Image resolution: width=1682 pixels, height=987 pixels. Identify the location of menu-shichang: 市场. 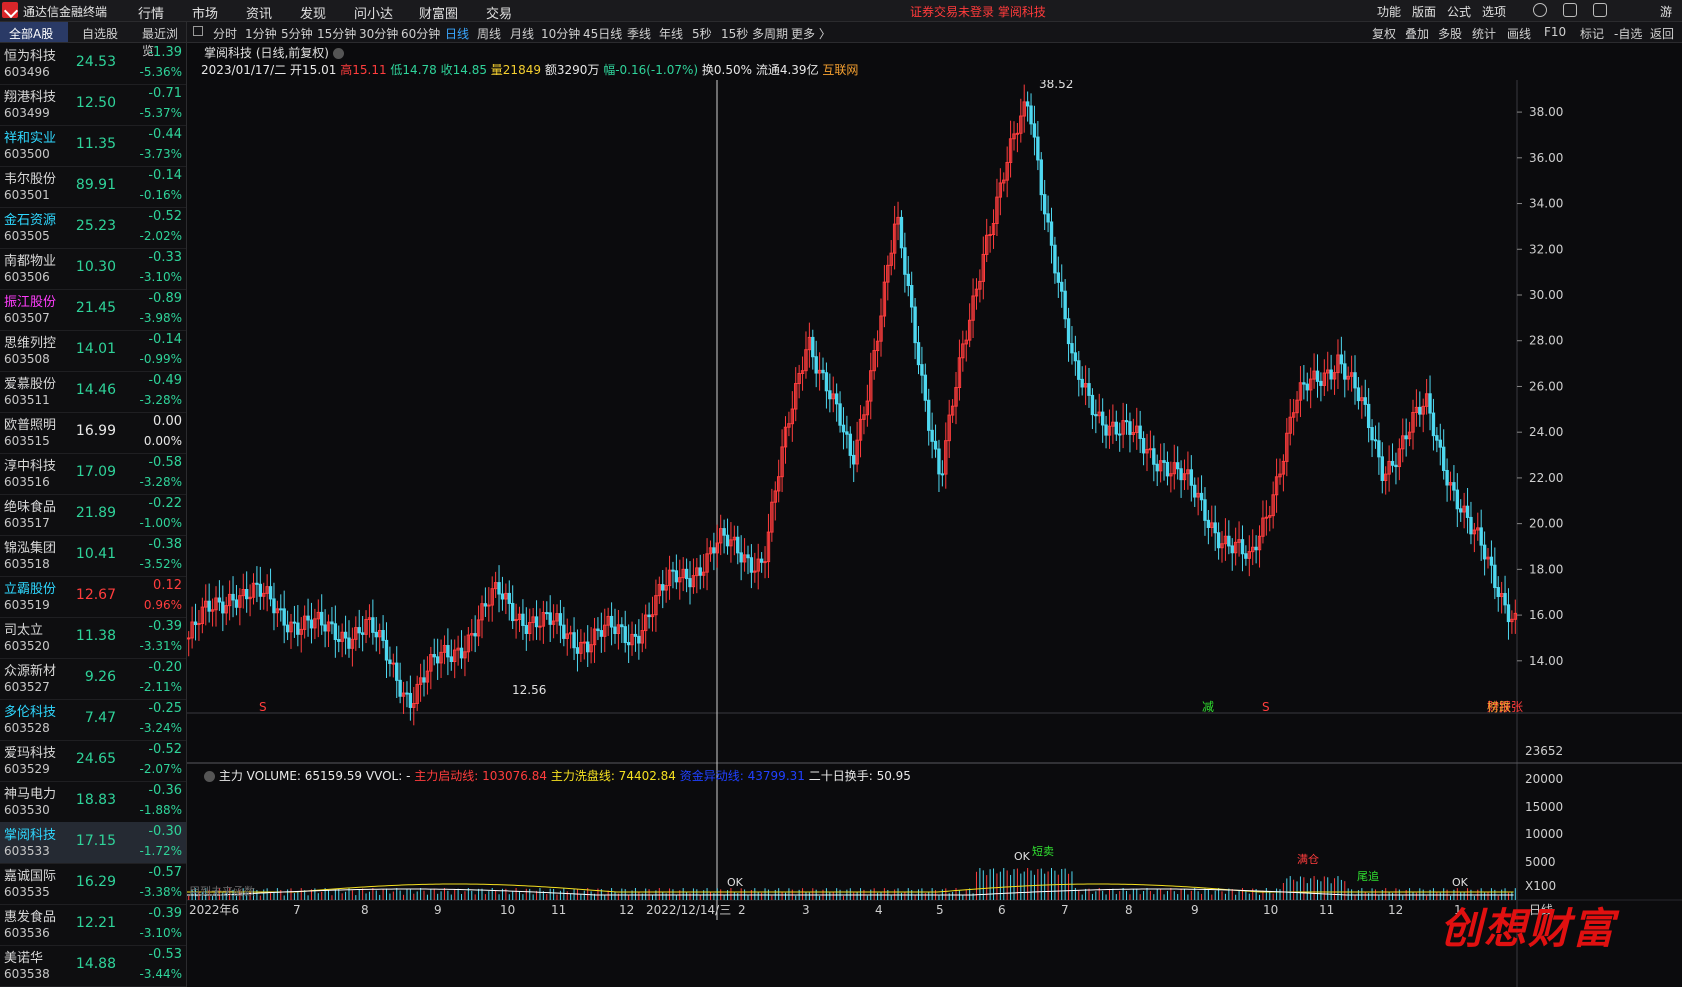
(205, 12).